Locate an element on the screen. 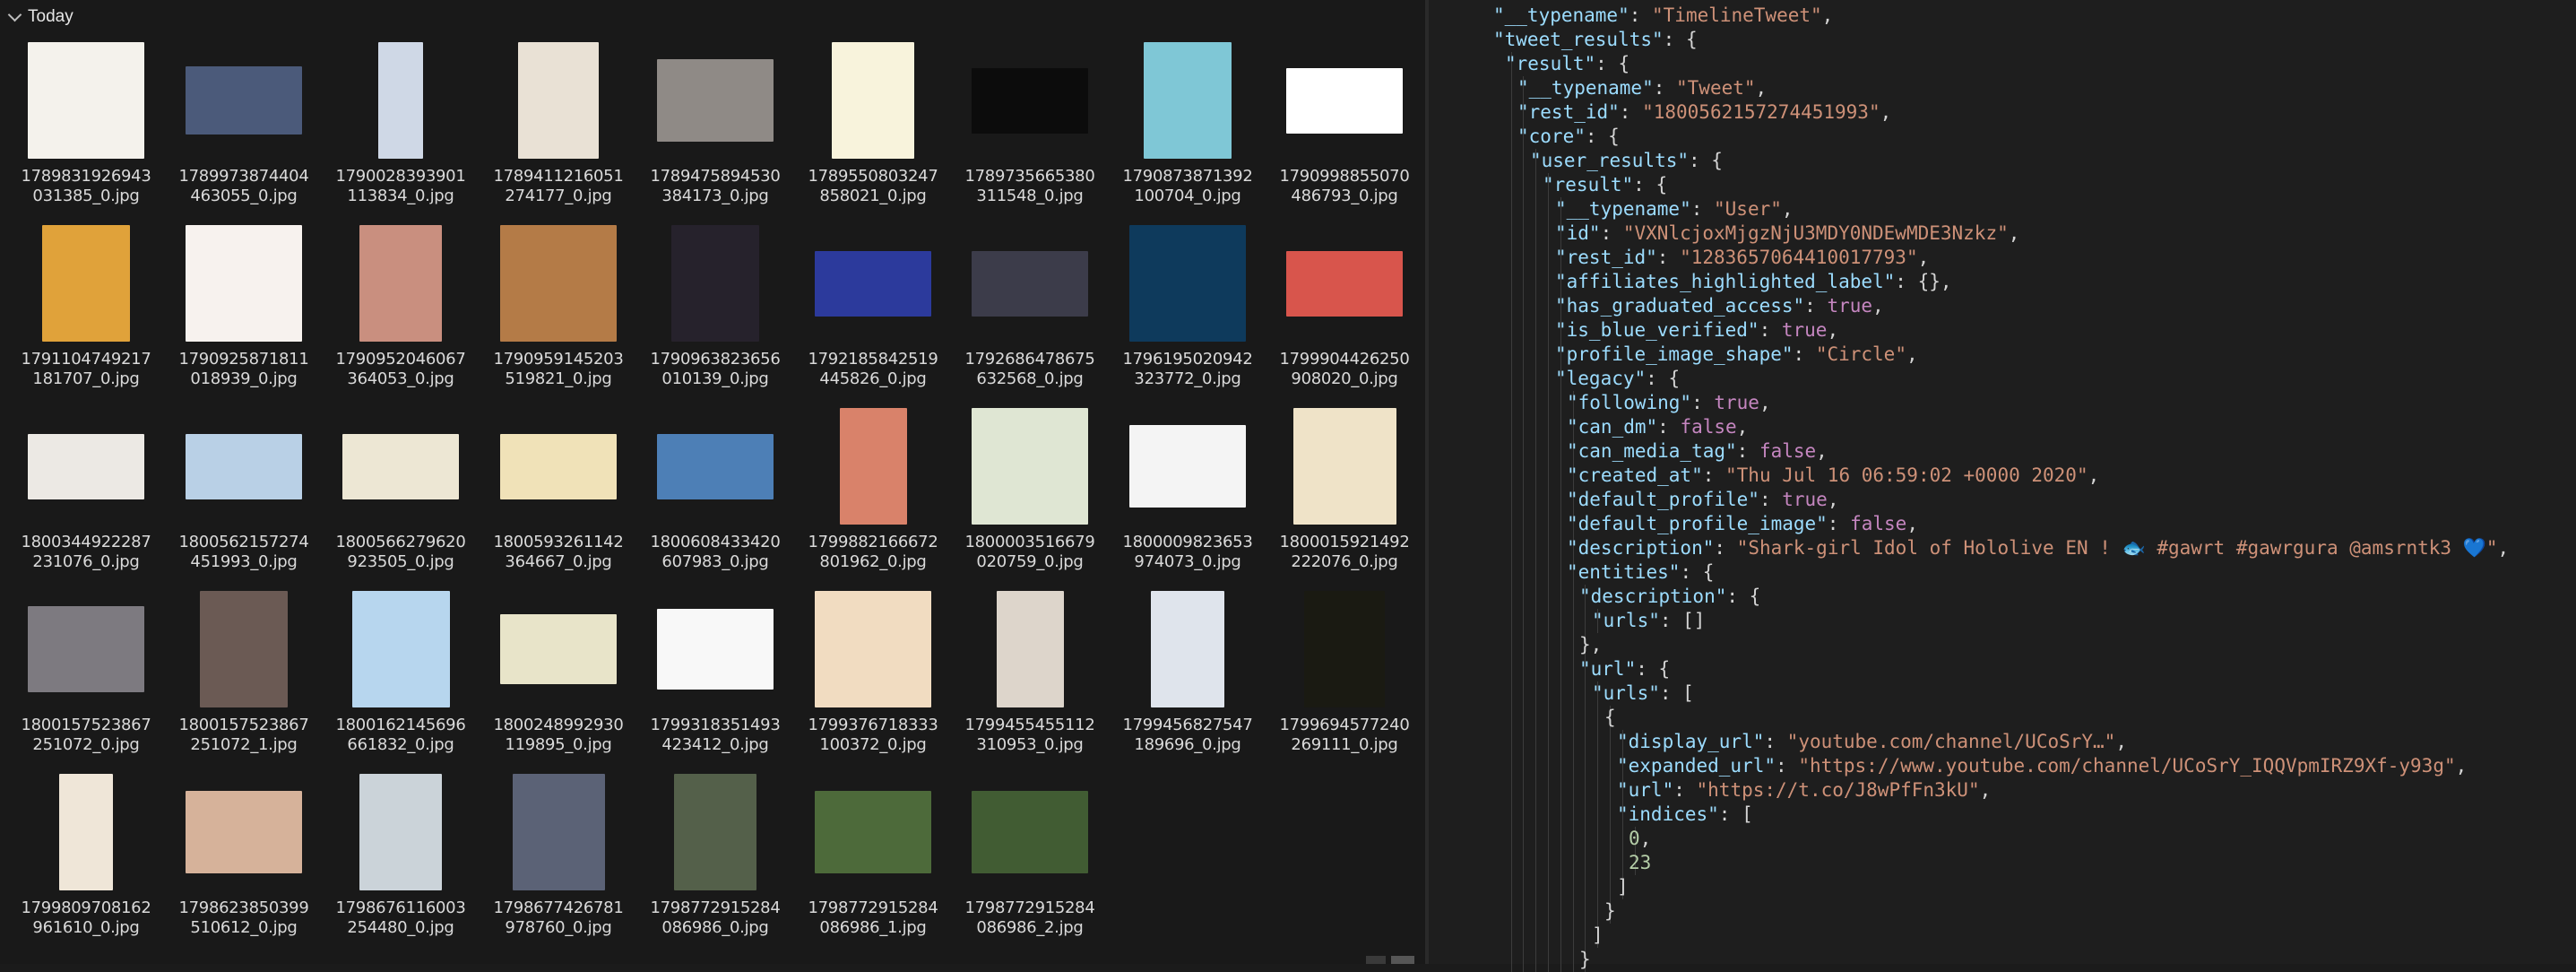  file-tile: 1798677426781 978760_0.jpg is located at coordinates (558, 863).